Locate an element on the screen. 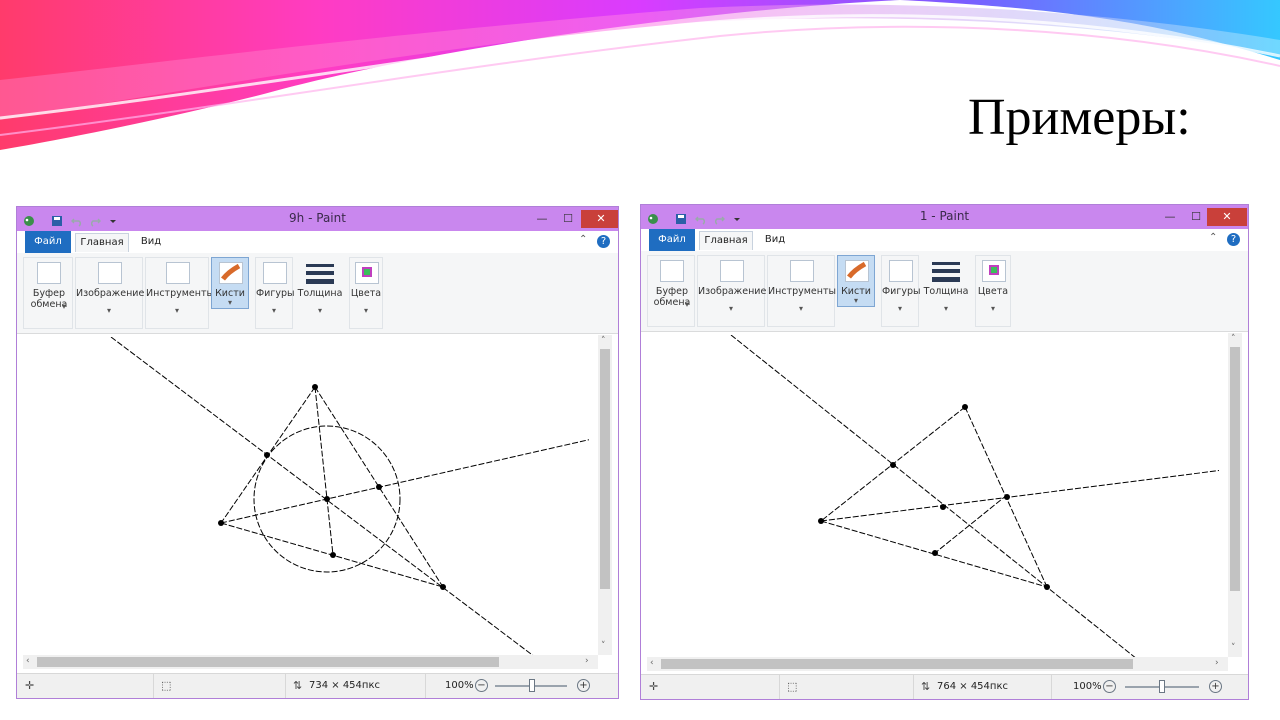 The height and width of the screenshot is (720, 1280). title-bar: 1 - Paint — ☐ ✕ is located at coordinates (944, 217).